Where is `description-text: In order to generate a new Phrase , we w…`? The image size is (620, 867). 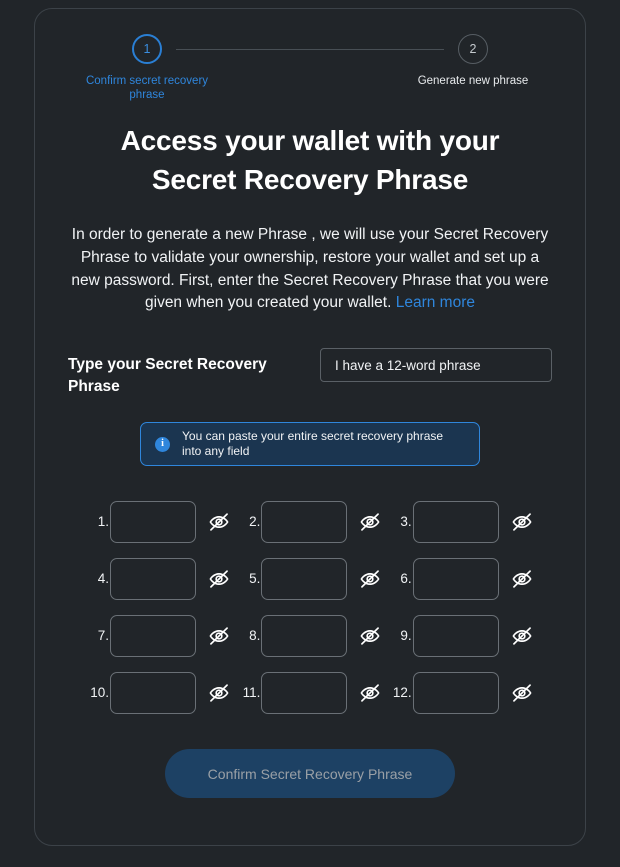 description-text: In order to generate a new Phrase , we w… is located at coordinates (310, 269).